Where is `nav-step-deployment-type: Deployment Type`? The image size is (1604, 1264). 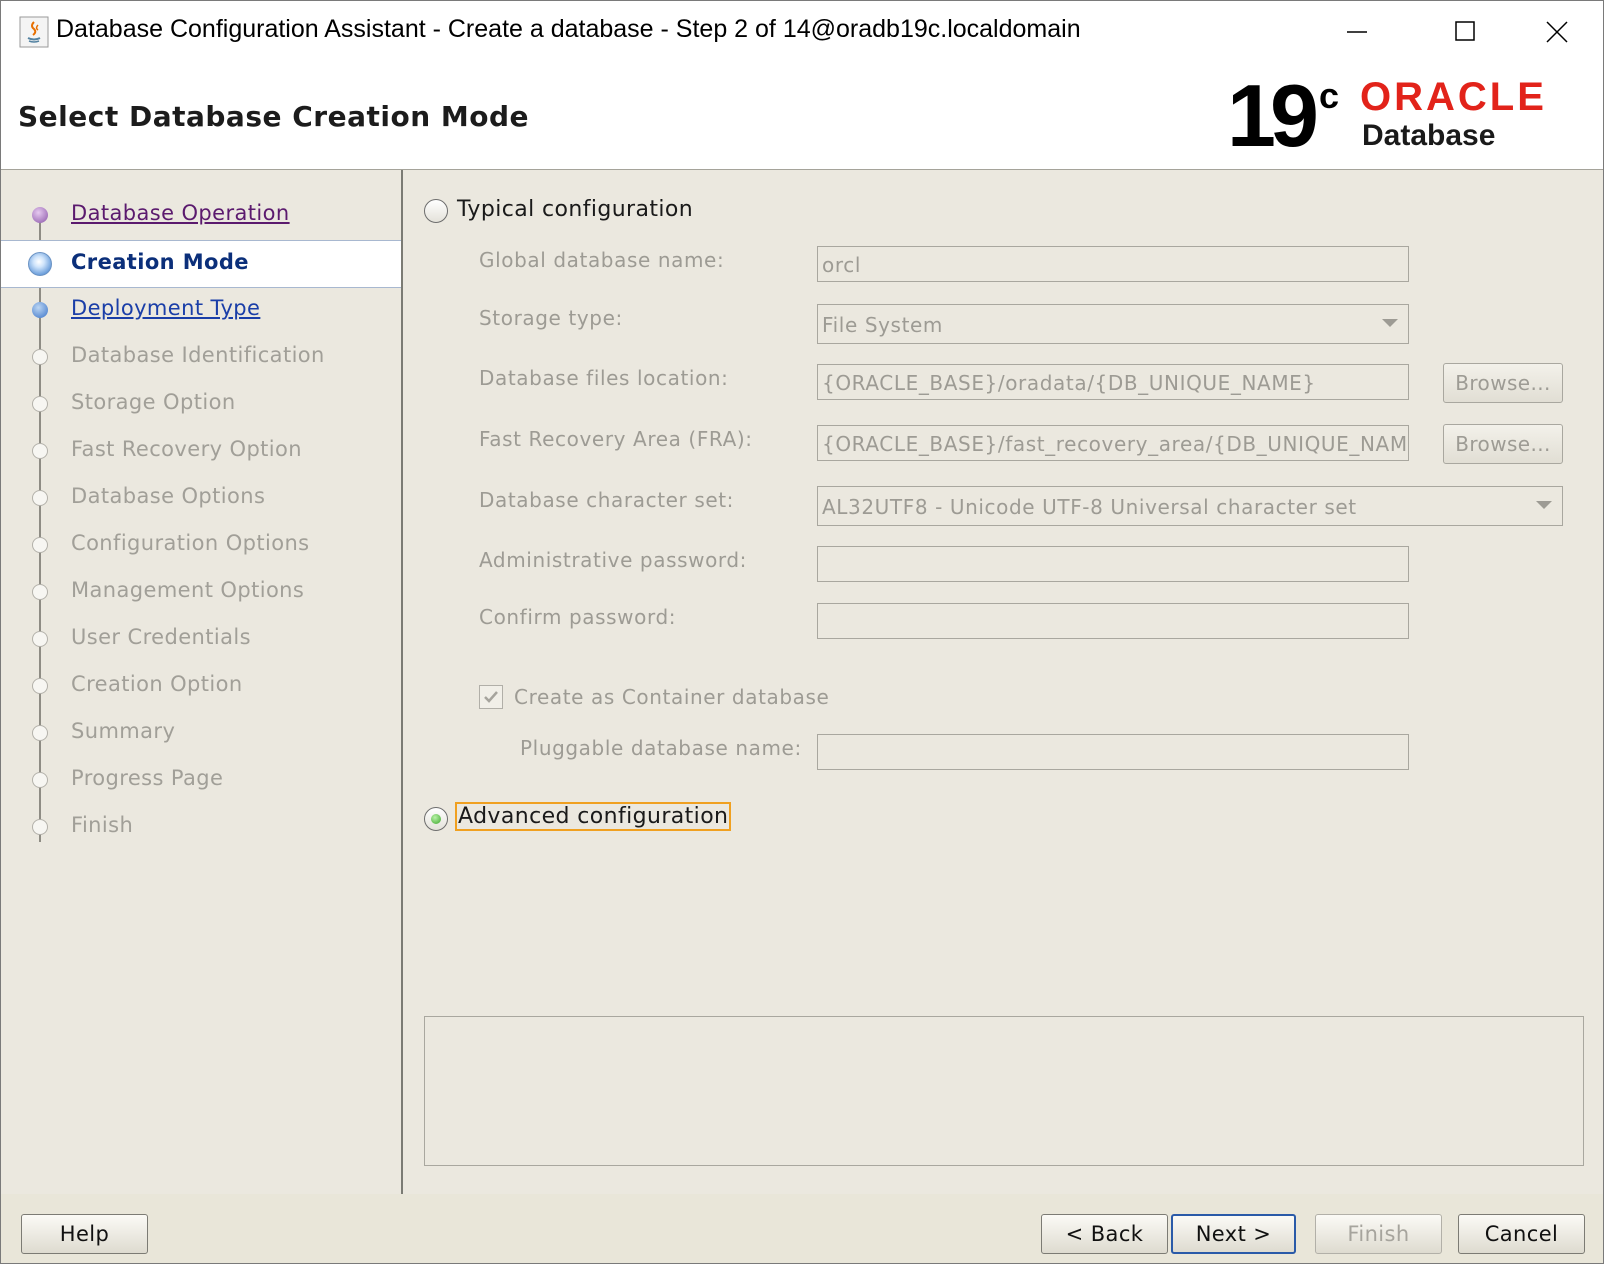
nav-step-deployment-type: Deployment Type is located at coordinates (201, 310).